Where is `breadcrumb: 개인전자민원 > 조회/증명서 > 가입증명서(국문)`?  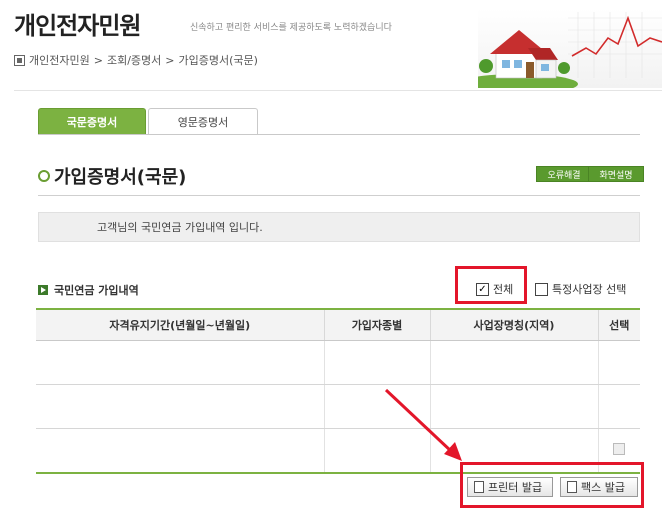
breadcrumb: 개인전자민원 > 조회/증명서 > 가입증명서(국문) is located at coordinates (136, 60).